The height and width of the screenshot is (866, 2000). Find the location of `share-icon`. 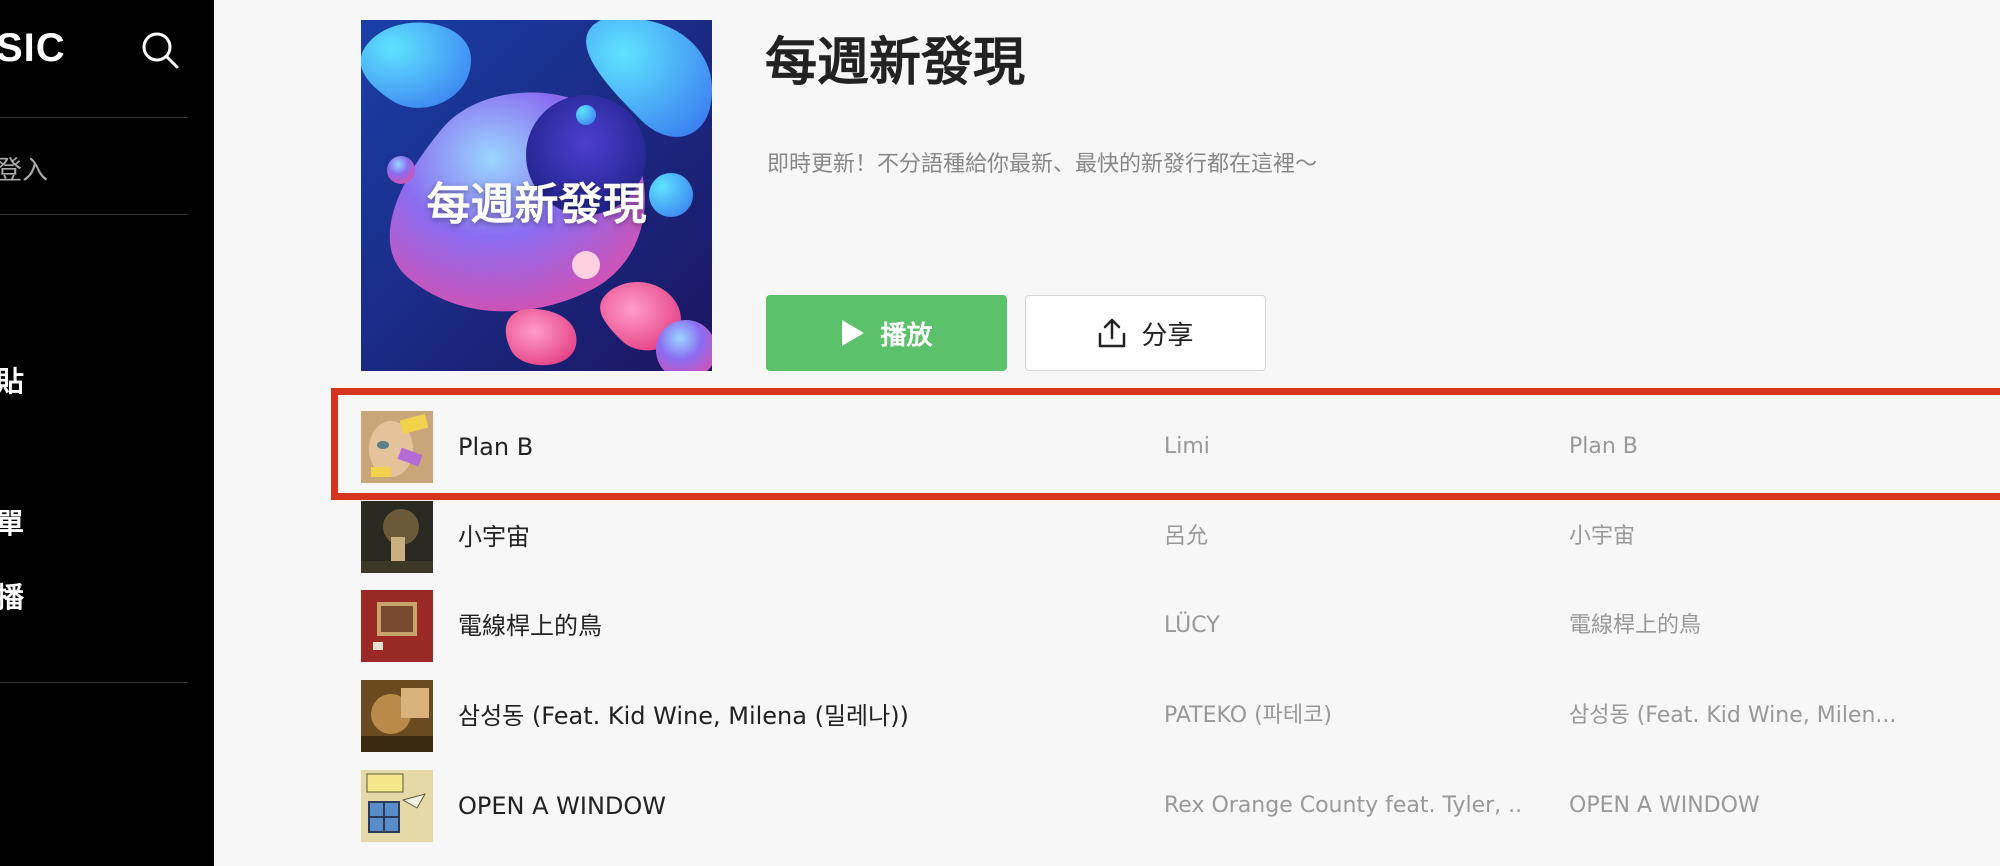

share-icon is located at coordinates (1112, 333).